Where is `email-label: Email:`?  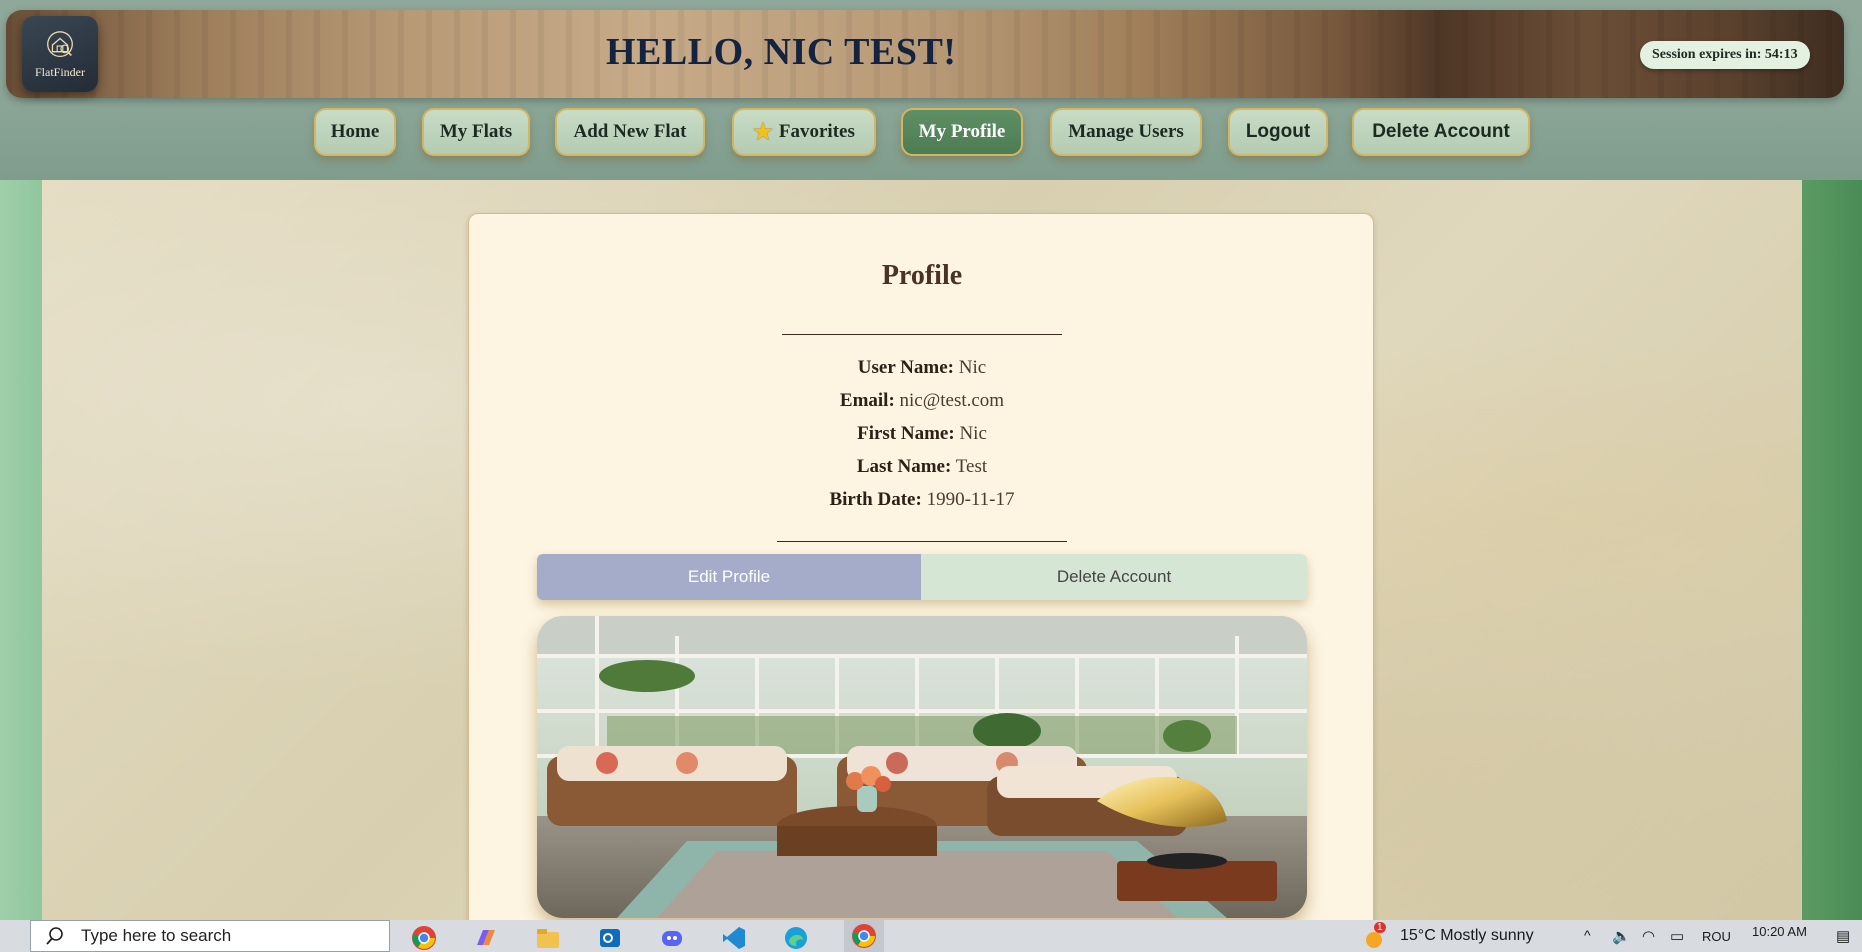 email-label: Email: is located at coordinates (867, 400).